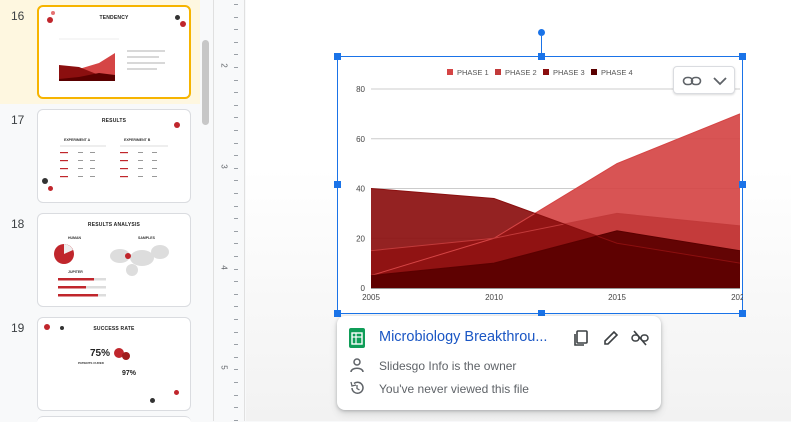  I want to click on ruler-number: 2, so click(224, 65).